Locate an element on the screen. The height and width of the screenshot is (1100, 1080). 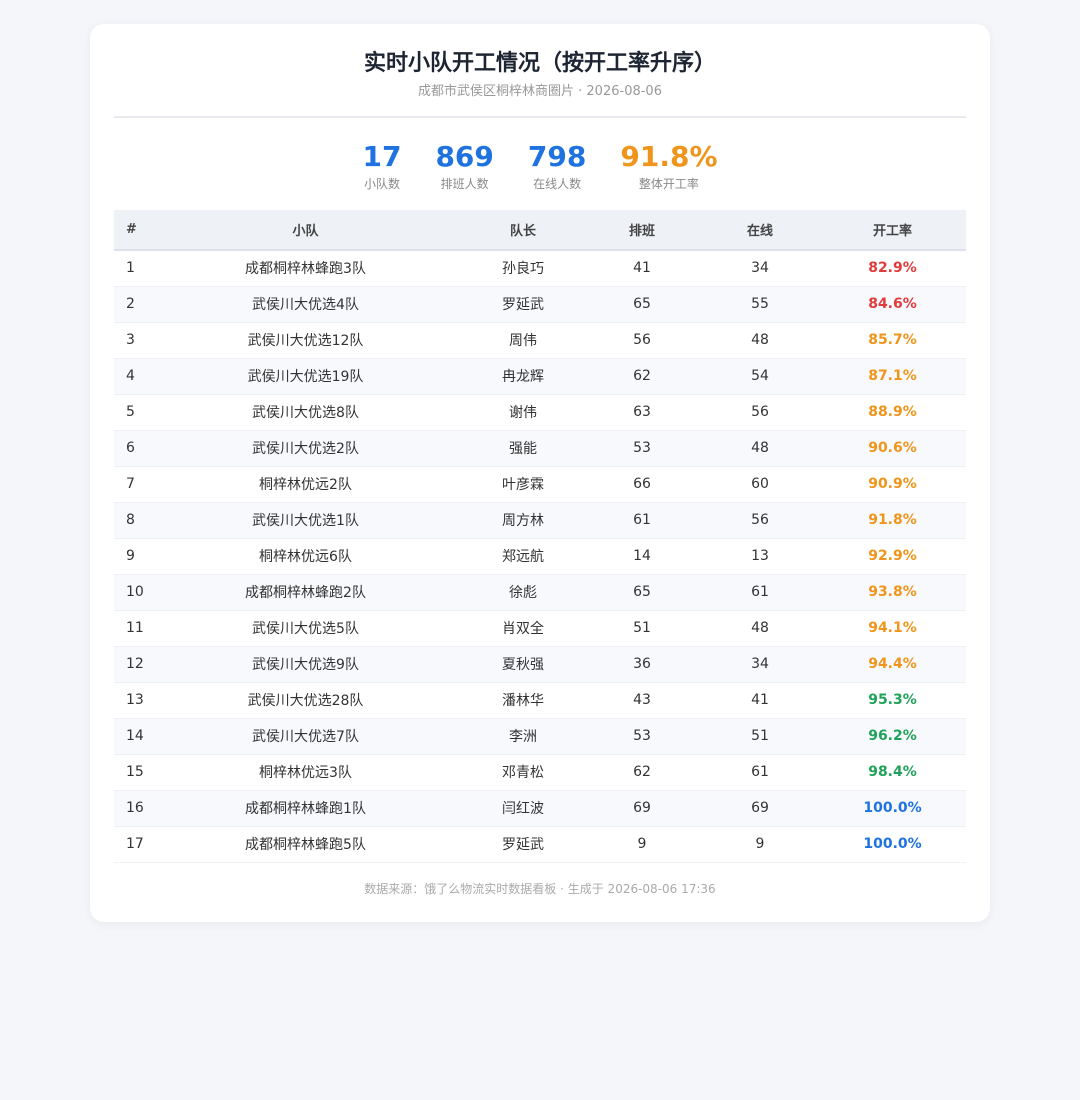
table-row: 8 武侯川大优选1队 周方林 61 56 91.8% is located at coordinates (540, 520).